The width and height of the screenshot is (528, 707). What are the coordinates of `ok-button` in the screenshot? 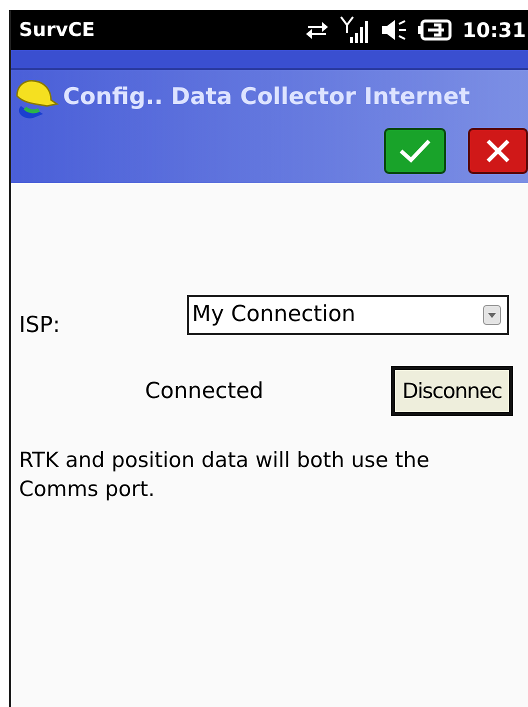 It's located at (415, 151).